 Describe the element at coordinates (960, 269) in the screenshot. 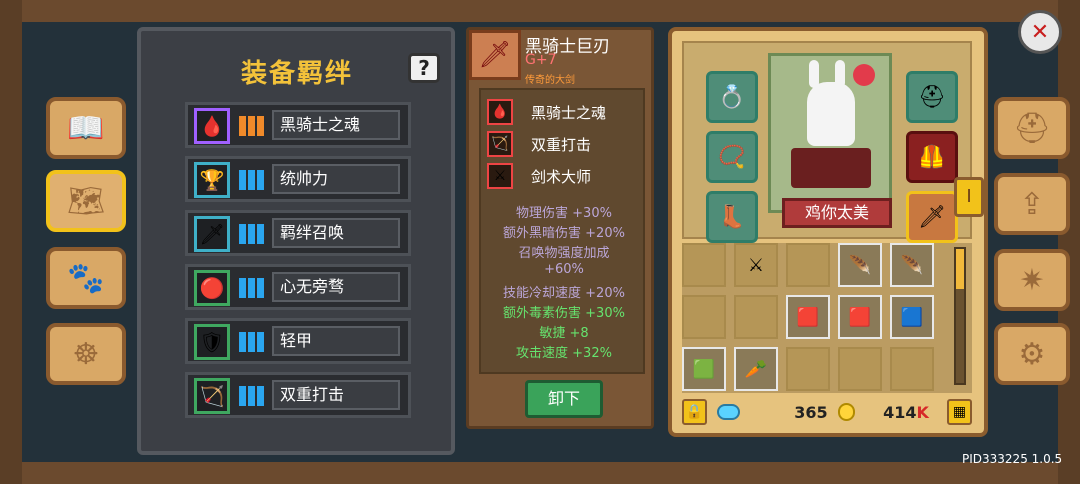

I see `inventory-scroll-thumb` at that location.